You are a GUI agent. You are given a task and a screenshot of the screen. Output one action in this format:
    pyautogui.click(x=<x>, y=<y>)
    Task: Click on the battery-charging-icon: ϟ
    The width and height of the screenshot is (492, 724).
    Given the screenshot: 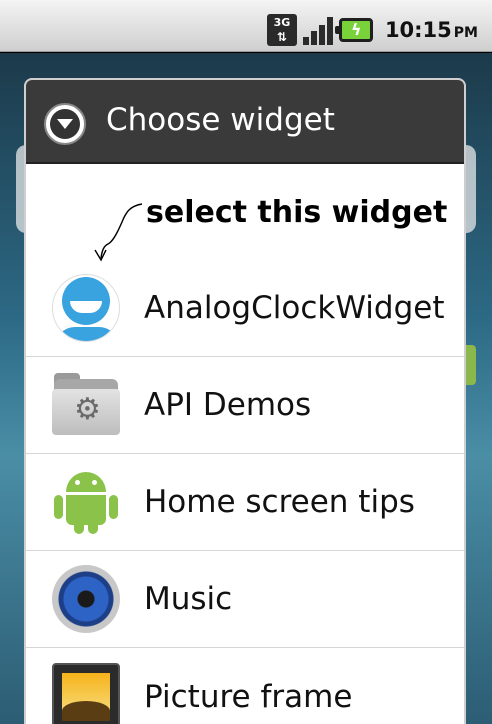 What is the action you would take?
    pyautogui.click(x=353, y=30)
    